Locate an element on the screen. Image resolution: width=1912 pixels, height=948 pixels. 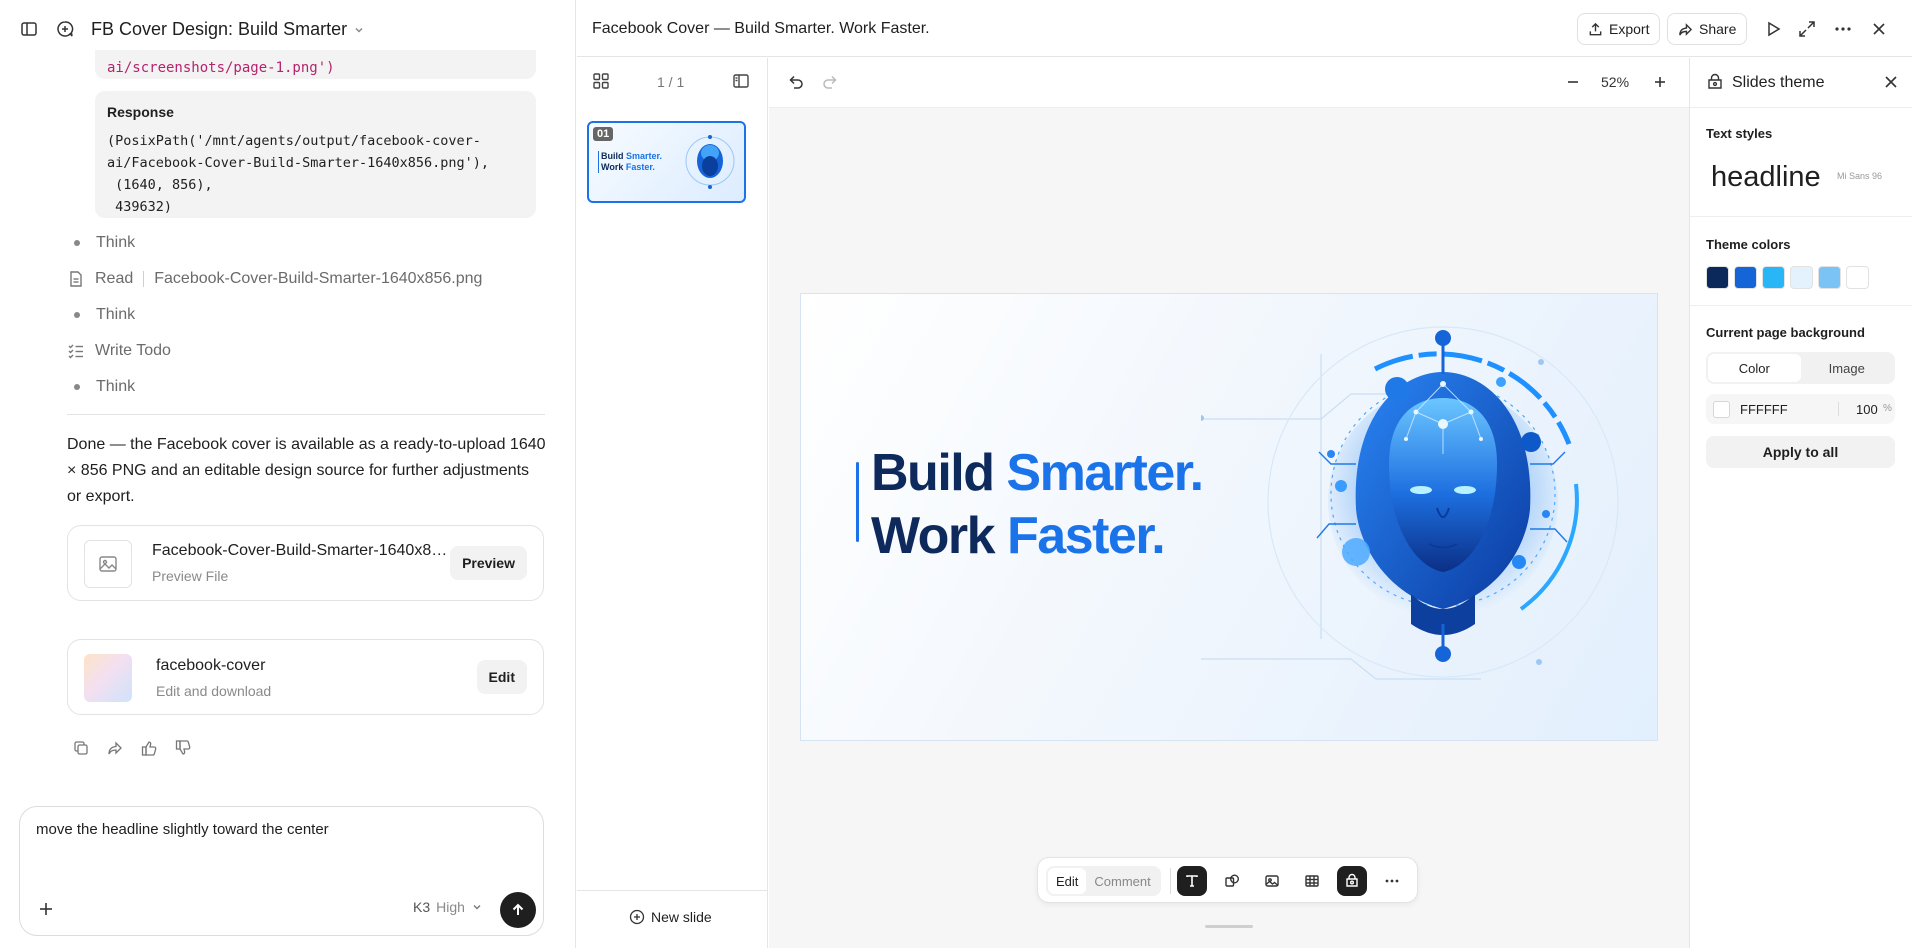
add-circle-icon is located at coordinates (637, 917).